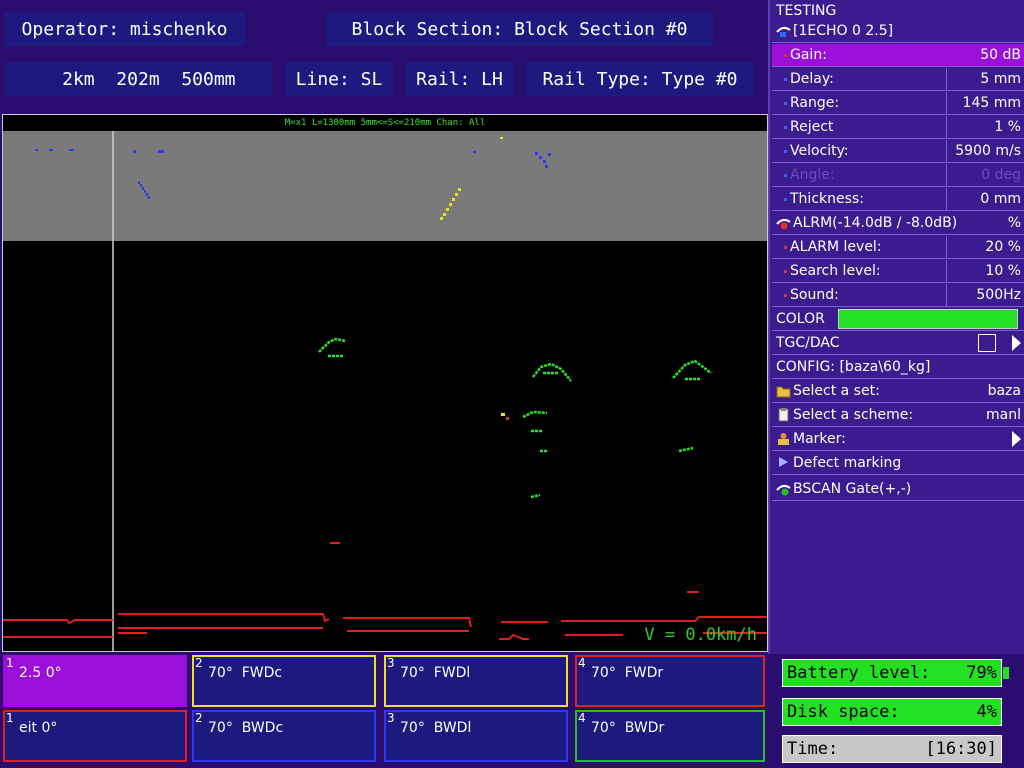  I want to click on alarm-value: %, so click(1014, 223).